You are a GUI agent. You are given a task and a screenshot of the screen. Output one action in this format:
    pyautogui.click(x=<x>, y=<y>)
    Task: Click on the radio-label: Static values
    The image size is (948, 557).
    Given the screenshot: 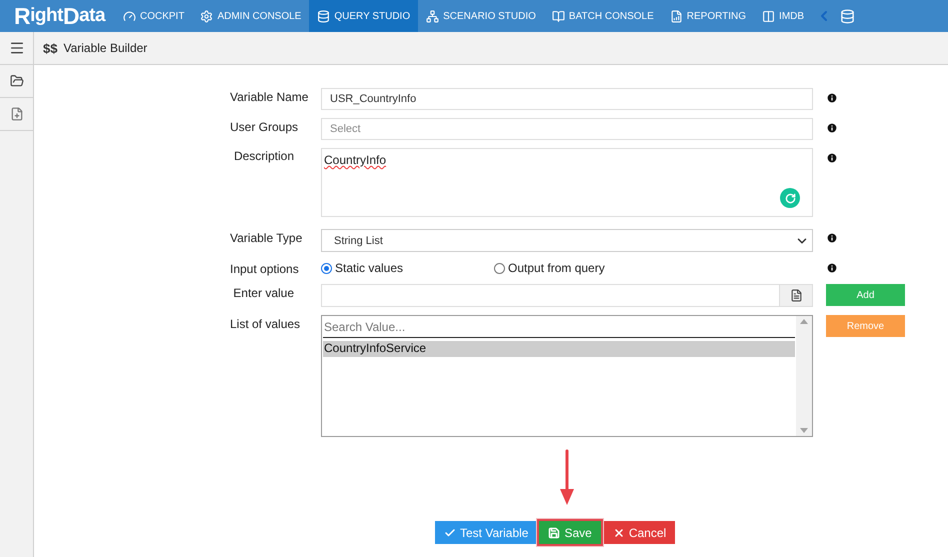 What is the action you would take?
    pyautogui.click(x=369, y=268)
    